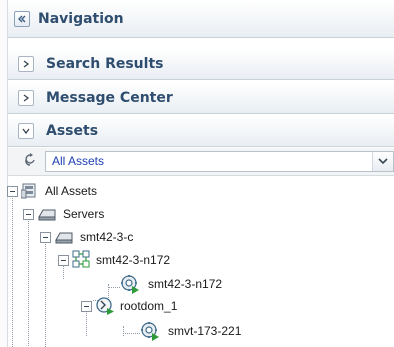 The height and width of the screenshot is (347, 394). What do you see at coordinates (78, 161) in the screenshot?
I see `asset-view-value: All Assets` at bounding box center [78, 161].